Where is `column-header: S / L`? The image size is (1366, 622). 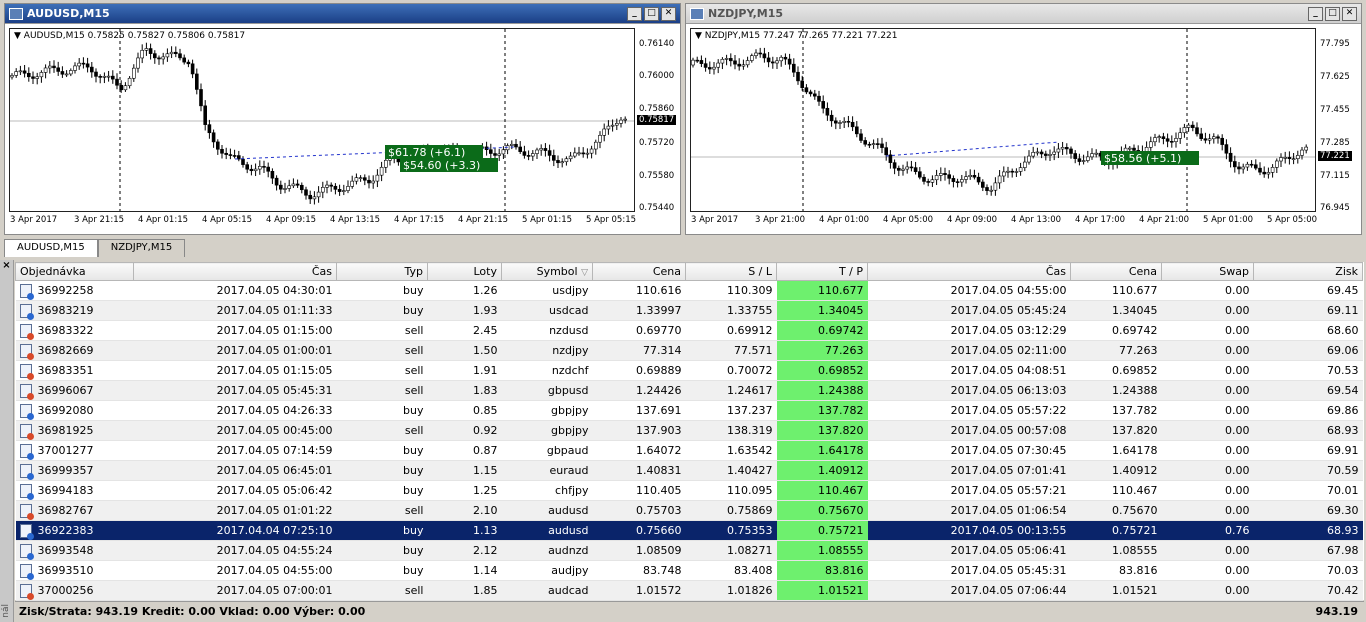 column-header: S / L is located at coordinates (731, 271).